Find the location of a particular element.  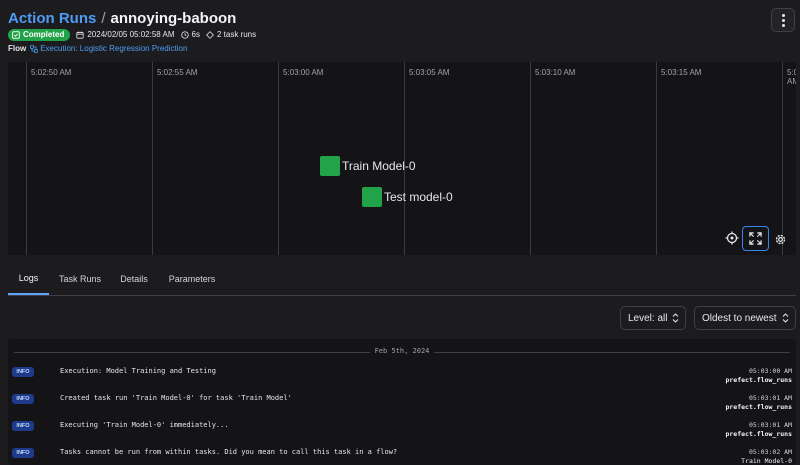

start-date: 2024/02/05 05:02:58 AM is located at coordinates (125, 34).